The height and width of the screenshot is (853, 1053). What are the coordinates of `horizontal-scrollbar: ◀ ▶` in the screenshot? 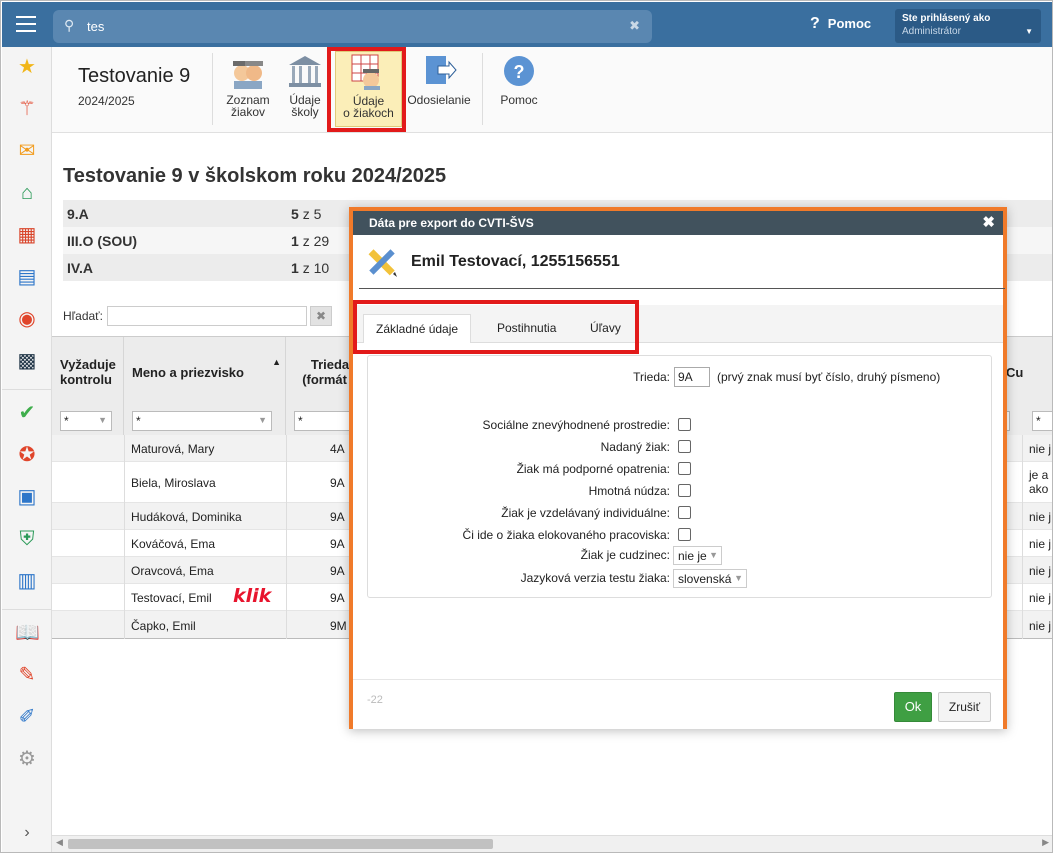 It's located at (552, 843).